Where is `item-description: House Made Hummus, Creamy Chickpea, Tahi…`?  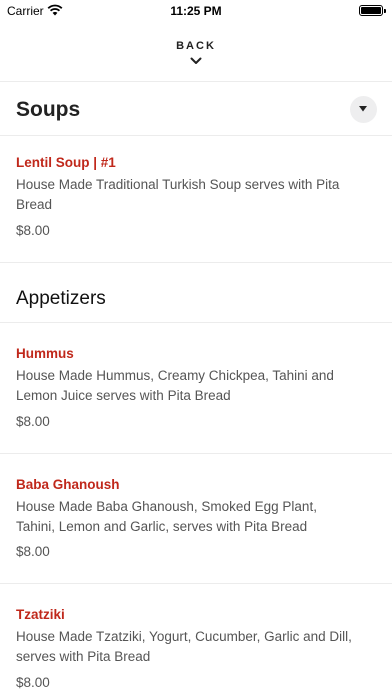
item-description: House Made Hummus, Creamy Chickpea, Tahi… is located at coordinates (175, 385).